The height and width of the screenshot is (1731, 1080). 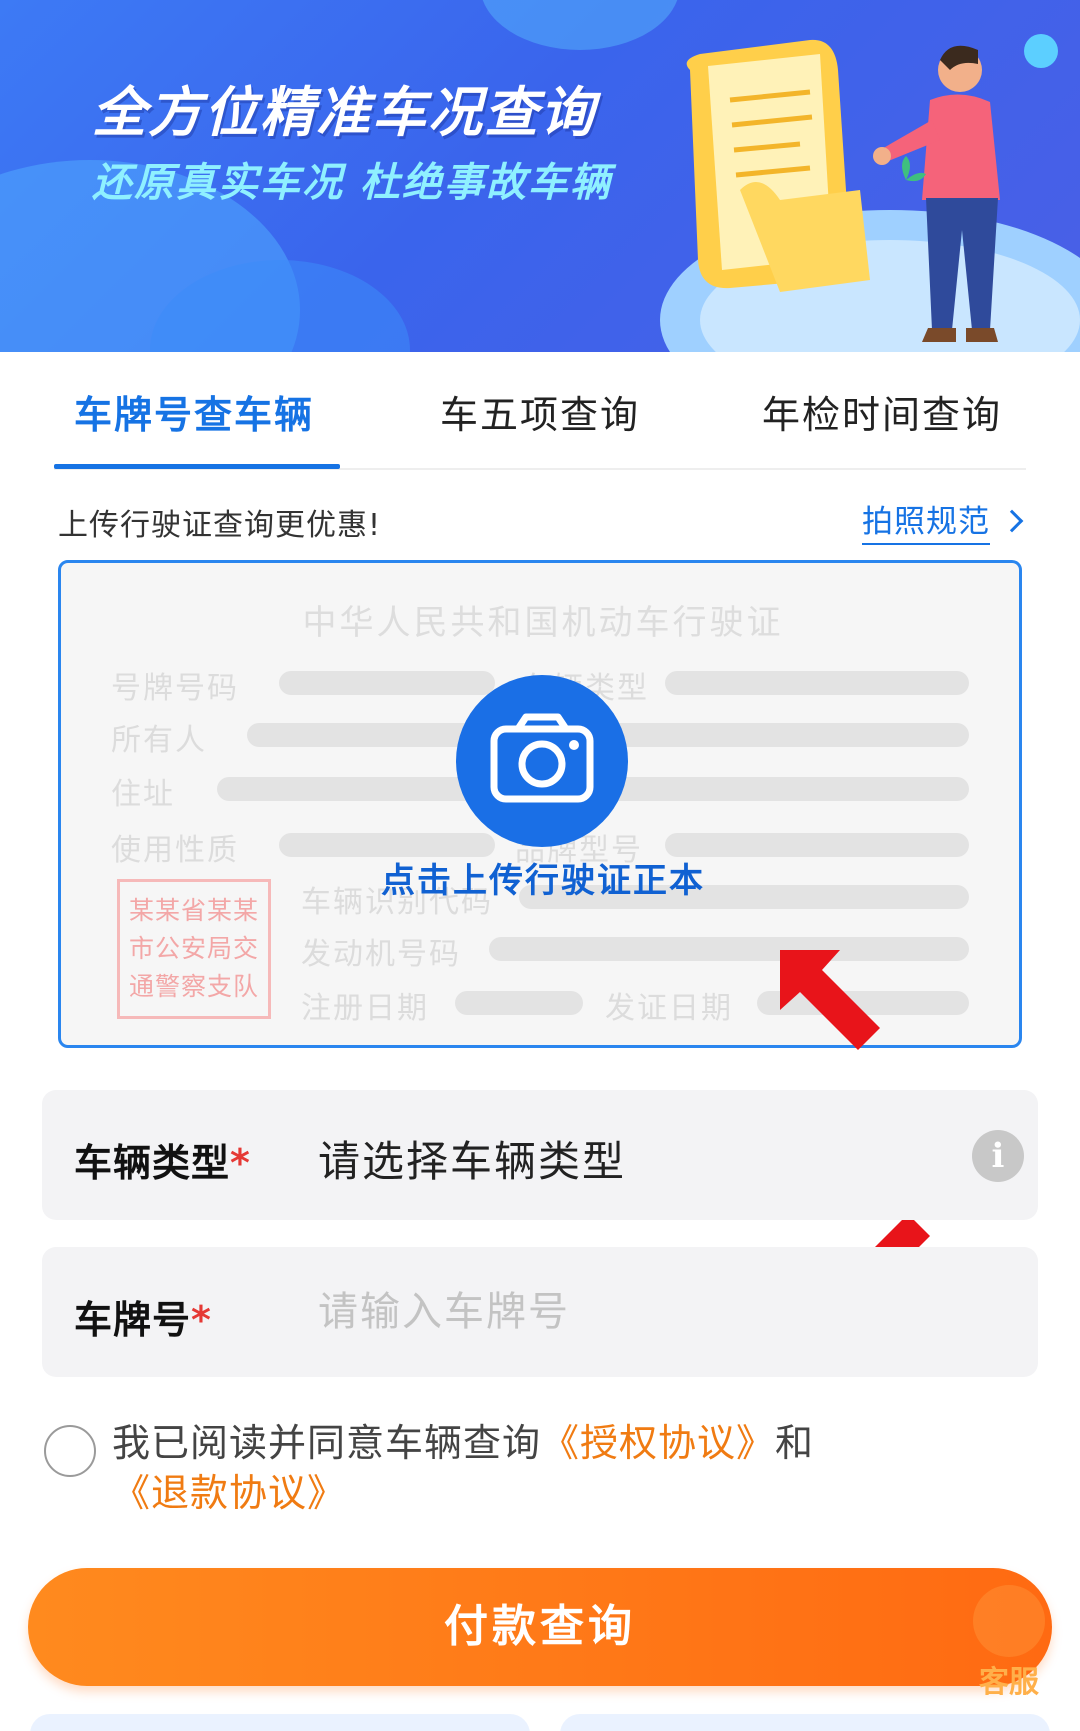 What do you see at coordinates (220, 525) in the screenshot?
I see `upload-hint: 上传行驶证查询更优惠!` at bounding box center [220, 525].